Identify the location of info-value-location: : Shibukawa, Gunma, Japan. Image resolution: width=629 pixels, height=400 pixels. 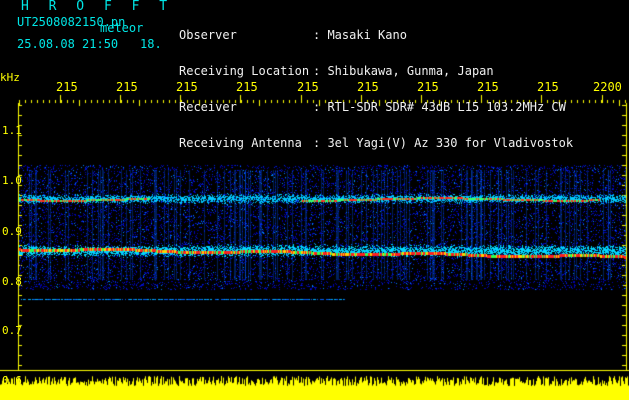
(403, 71).